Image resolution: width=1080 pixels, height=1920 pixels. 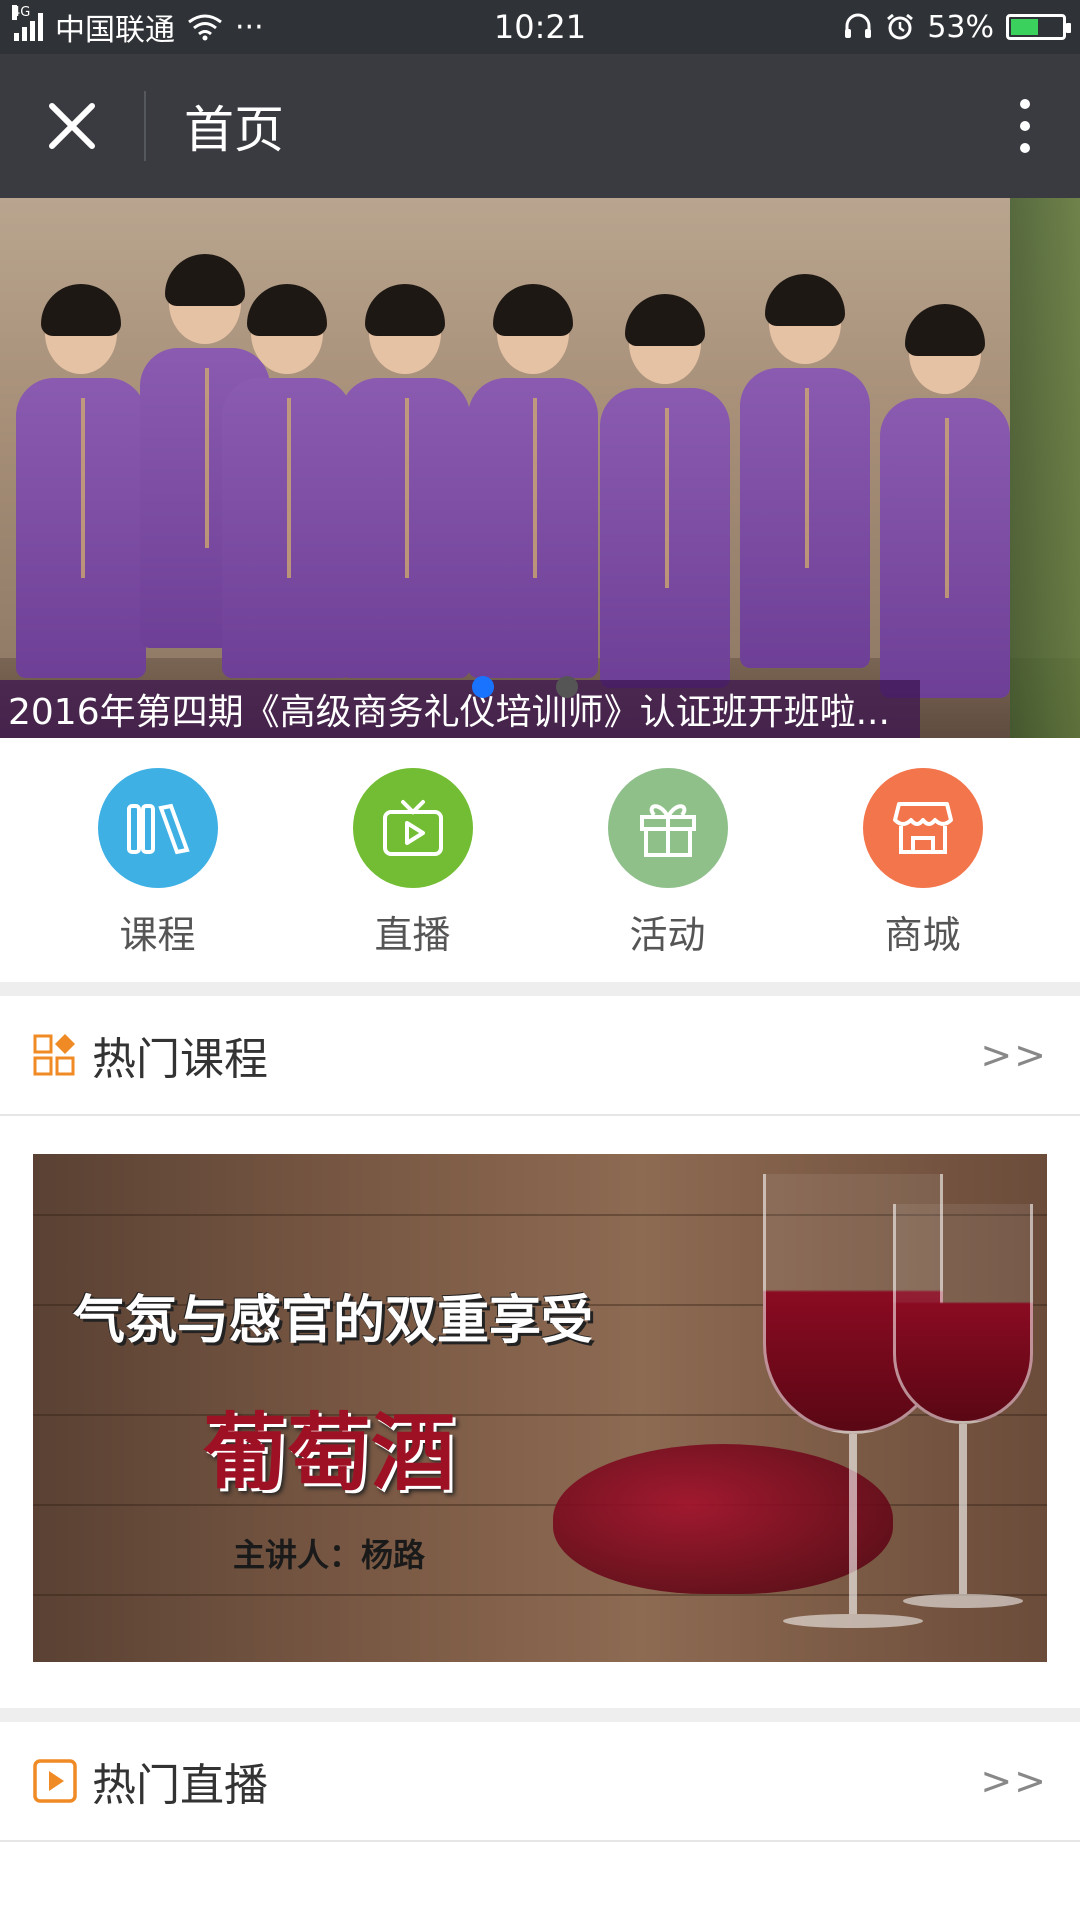 I want to click on hot-courses-more-link: >>, so click(x=1014, y=1055).